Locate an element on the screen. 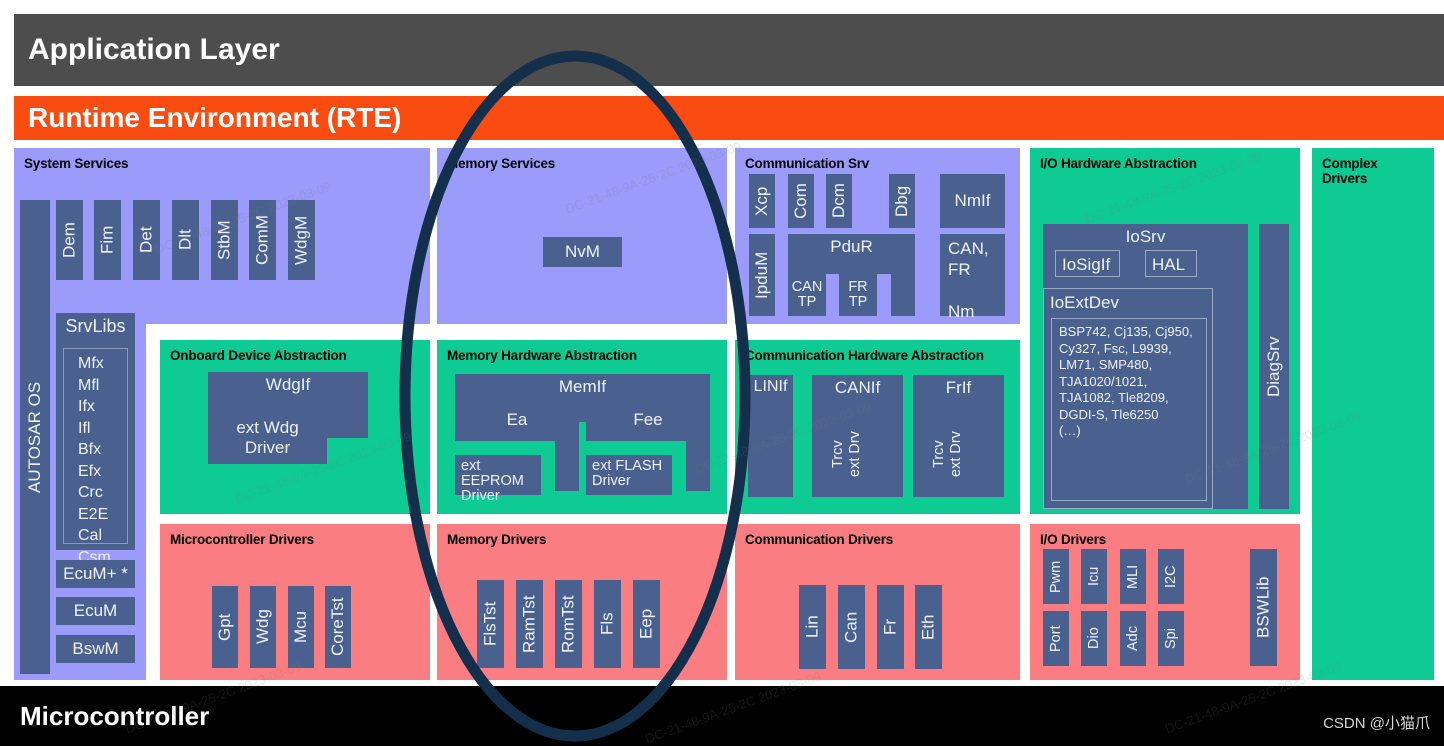 The image size is (1444, 746). module-flstst: FlsTst is located at coordinates (490, 624).